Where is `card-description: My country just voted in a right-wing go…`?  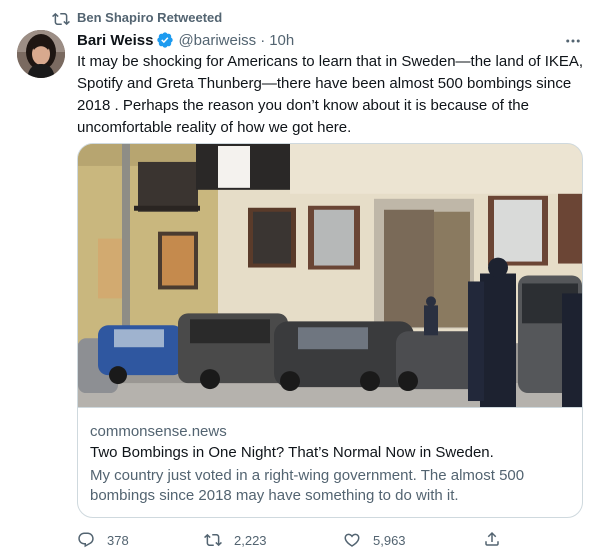
card-description: My country just voted in a right-wing go… is located at coordinates (307, 485).